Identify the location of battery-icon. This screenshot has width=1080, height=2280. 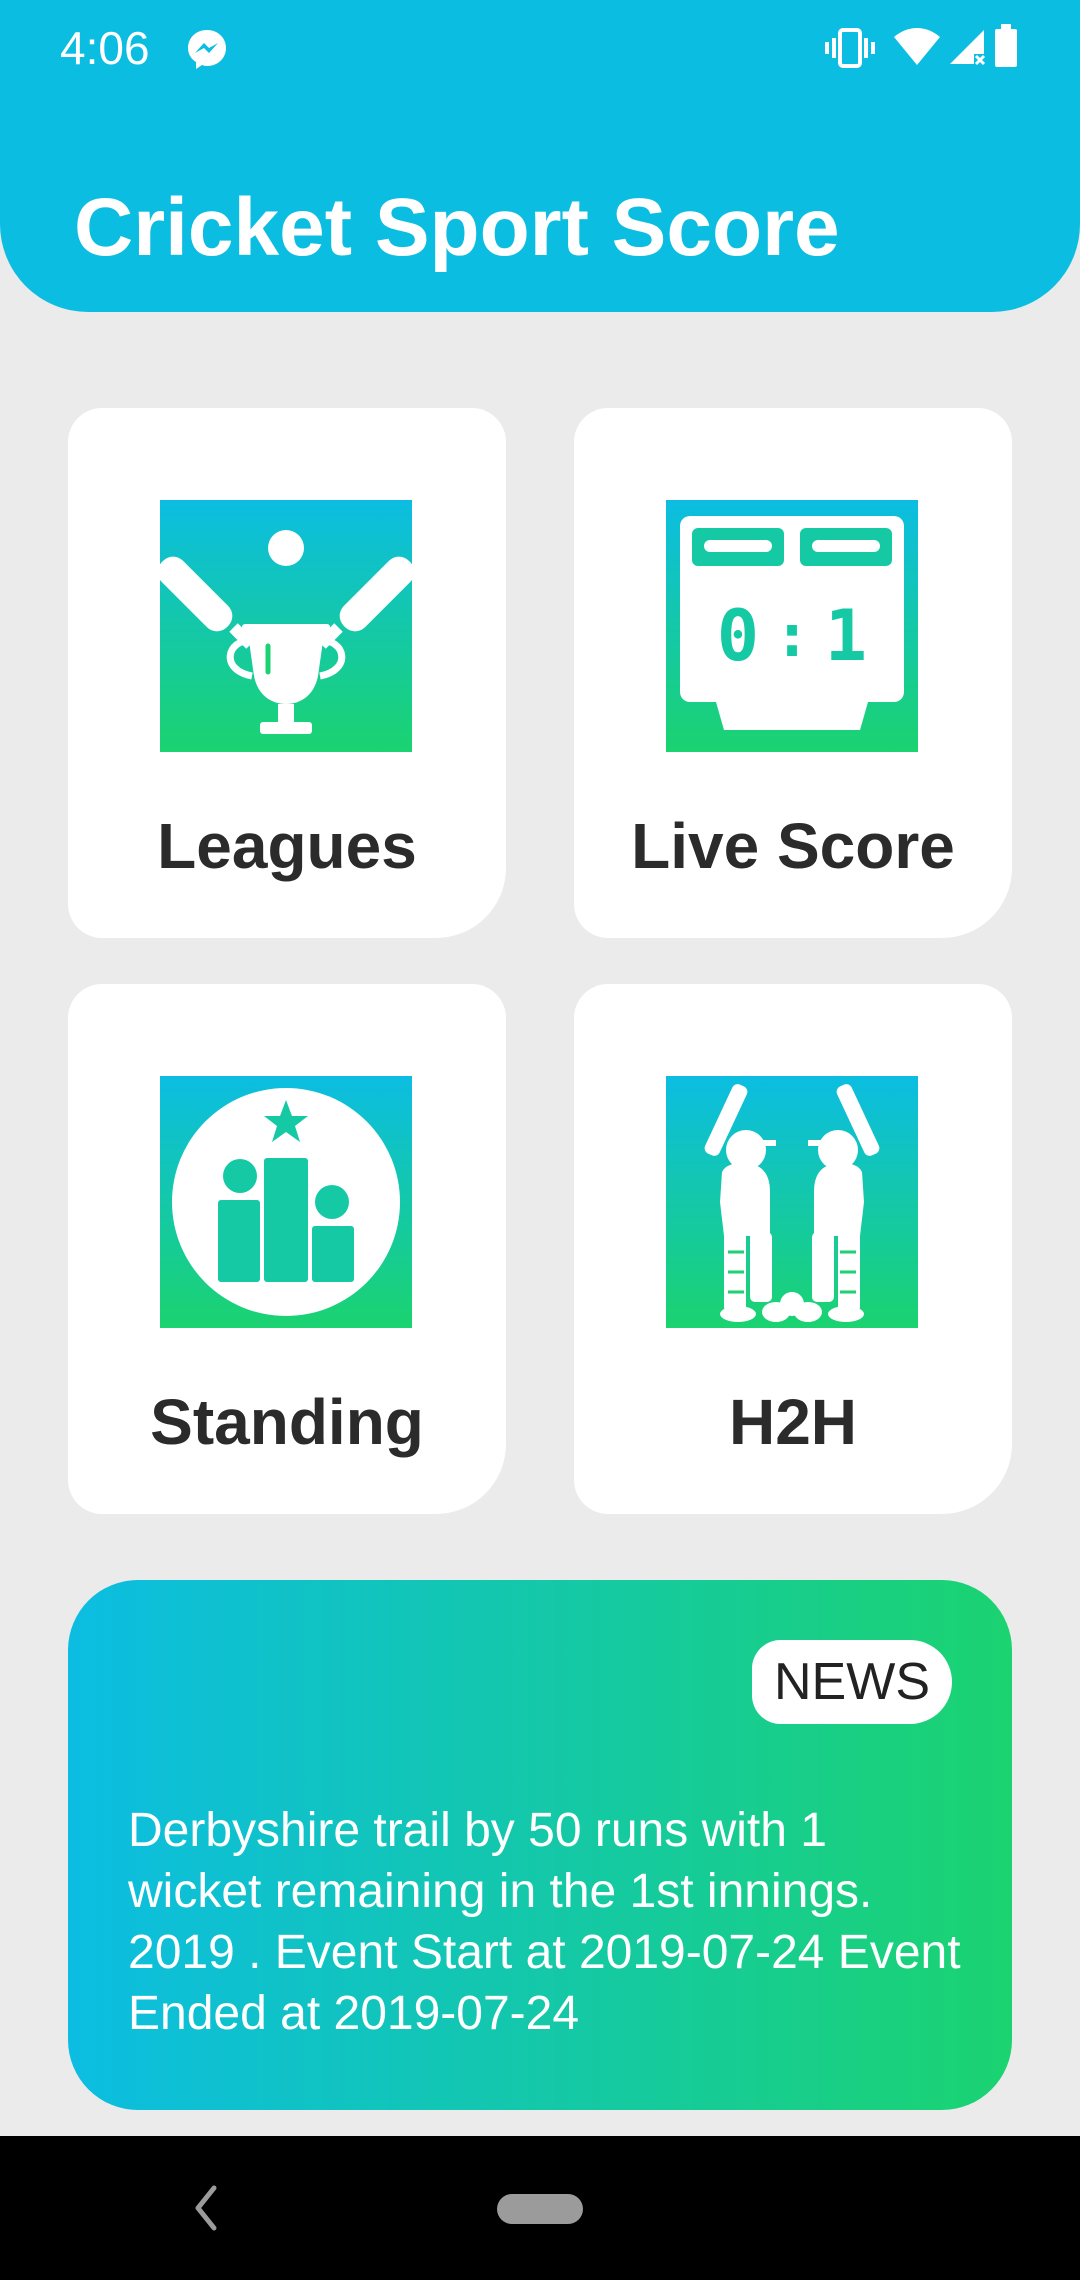
(1006, 45).